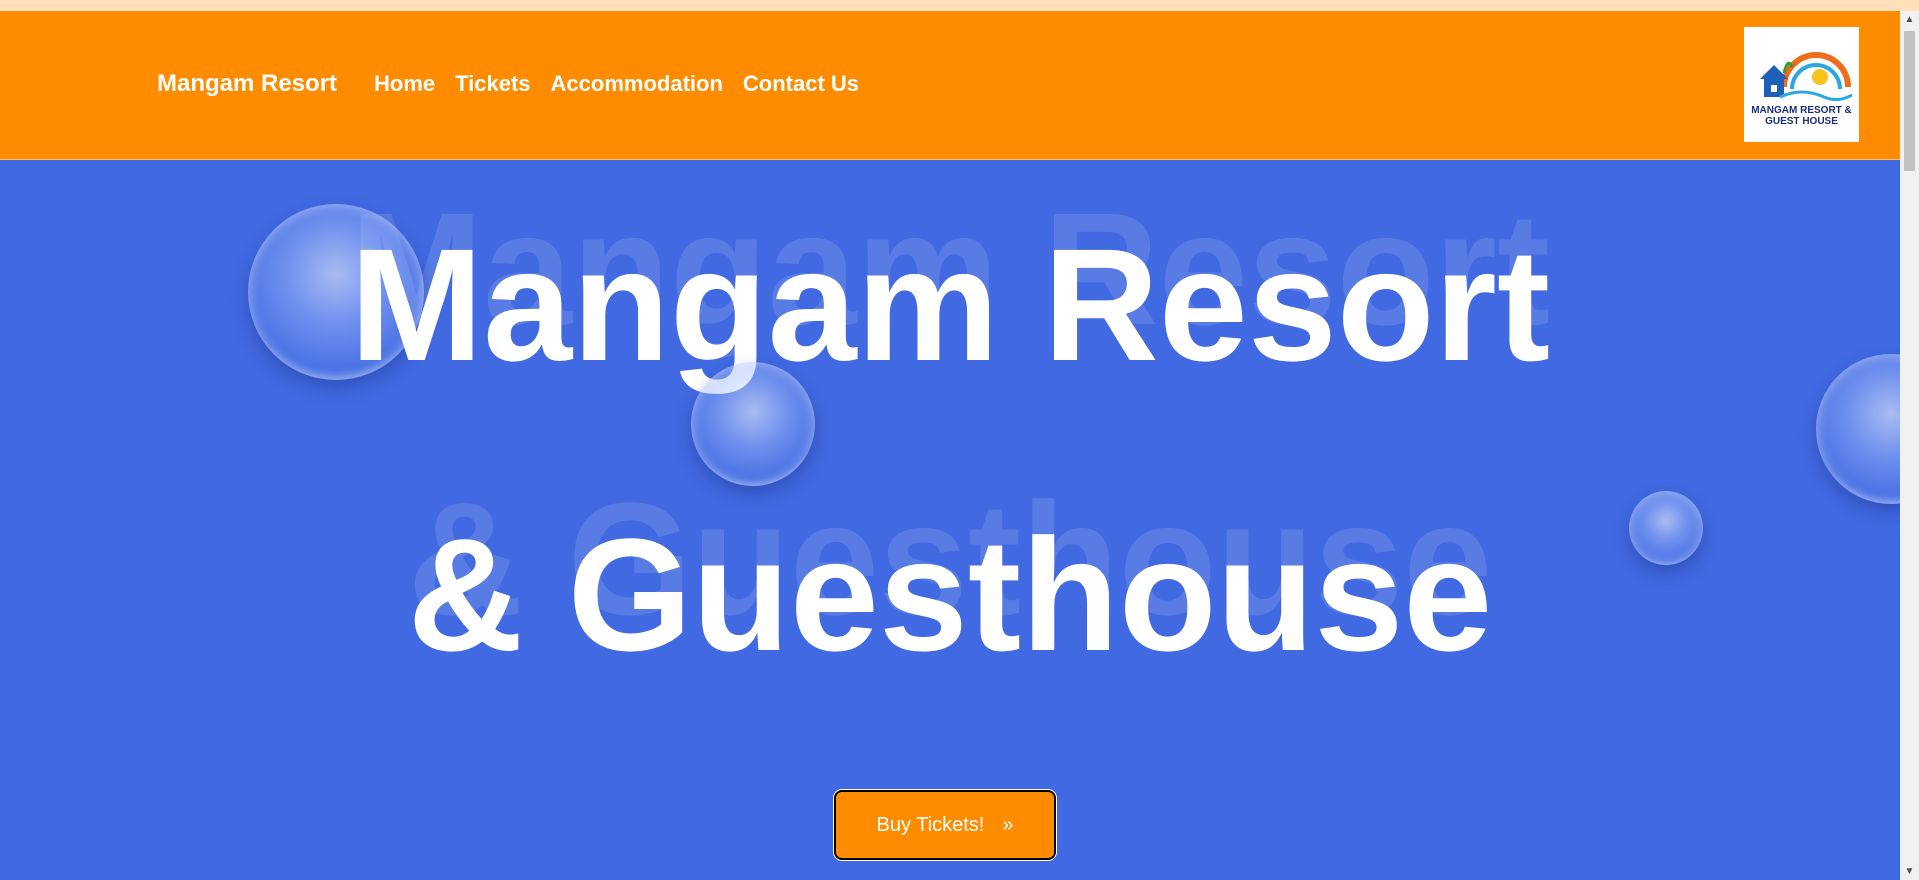 This screenshot has height=880, width=1919. I want to click on buy-tickets-button: Buy Tickets! », so click(945, 825).